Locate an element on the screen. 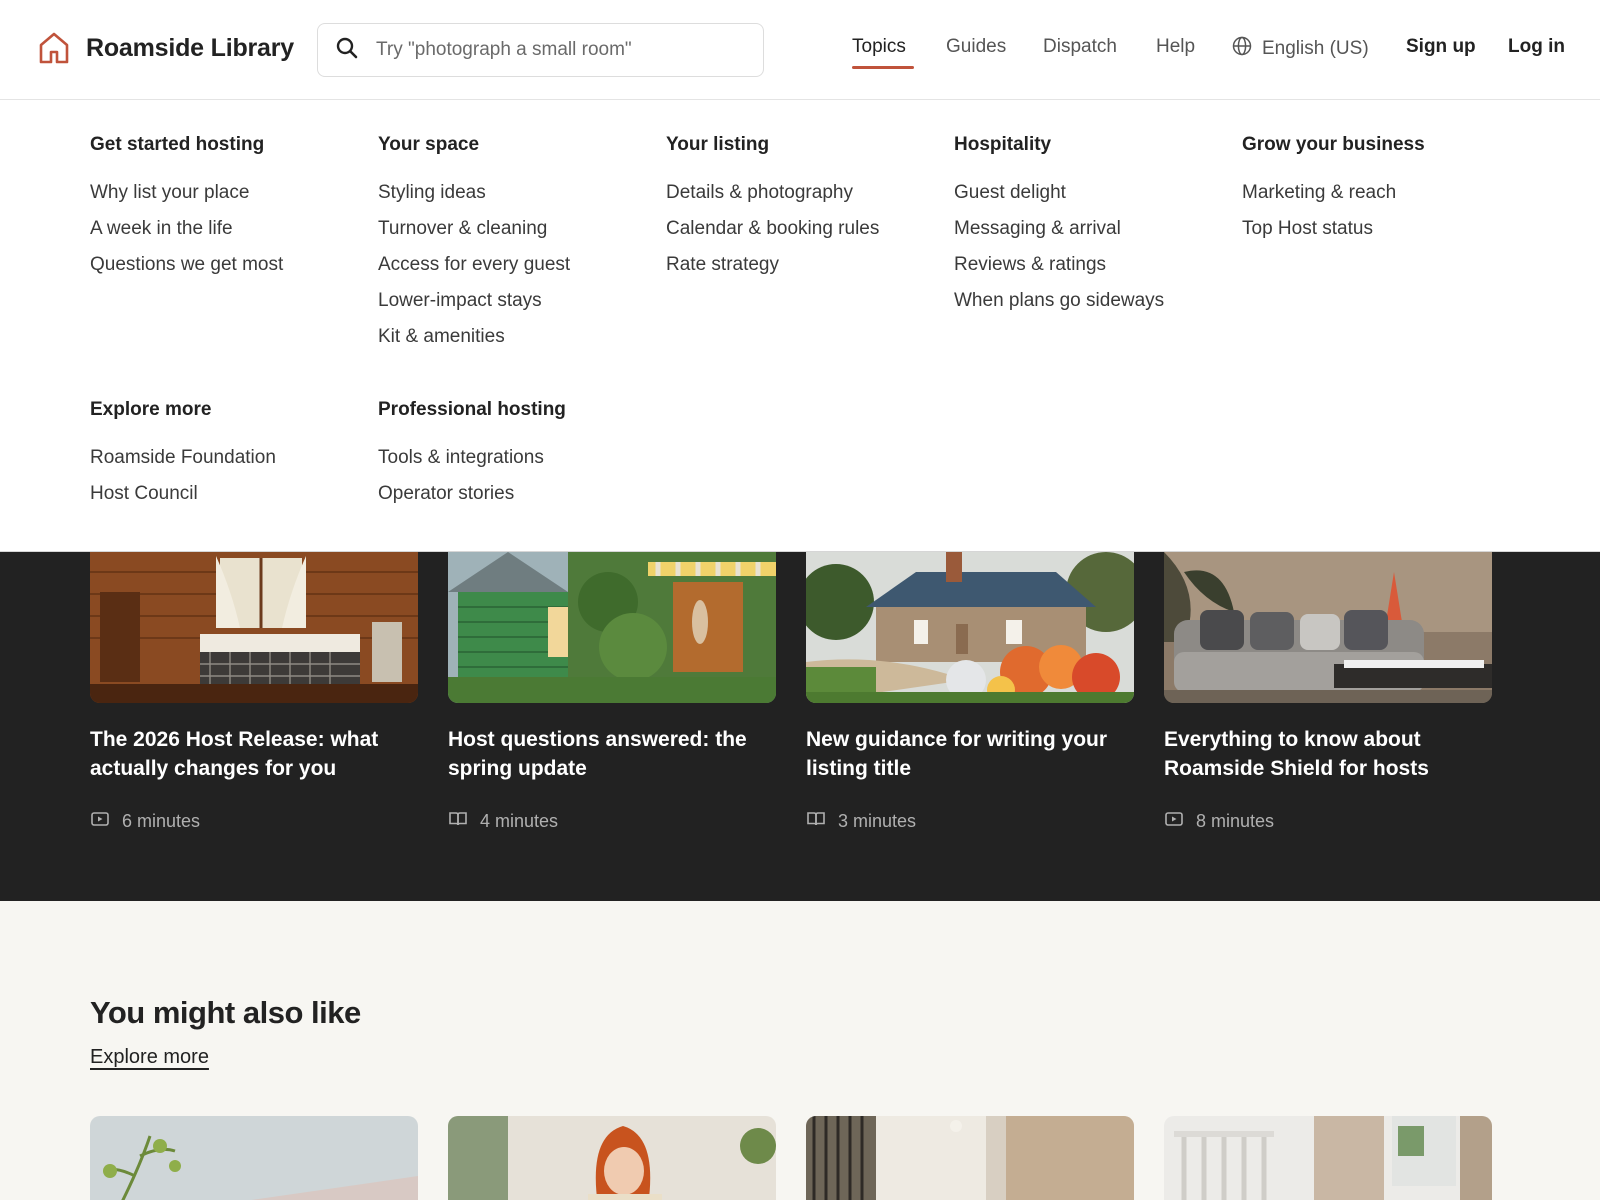 The height and width of the screenshot is (1200, 1600). menu-heading: Explore more is located at coordinates (151, 409).